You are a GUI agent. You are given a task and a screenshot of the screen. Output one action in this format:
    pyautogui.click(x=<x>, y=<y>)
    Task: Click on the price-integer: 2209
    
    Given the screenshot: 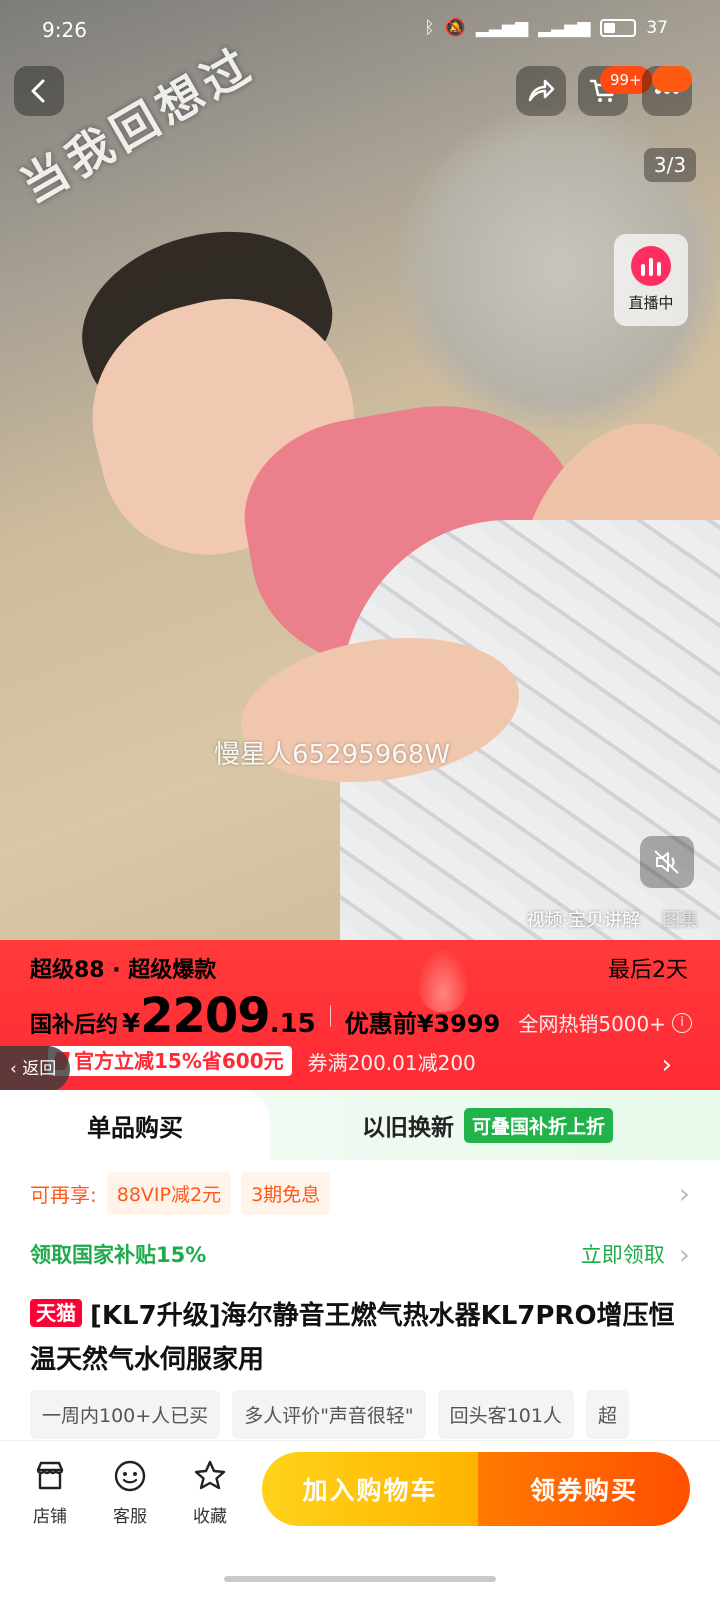 What is the action you would take?
    pyautogui.click(x=205, y=1016)
    